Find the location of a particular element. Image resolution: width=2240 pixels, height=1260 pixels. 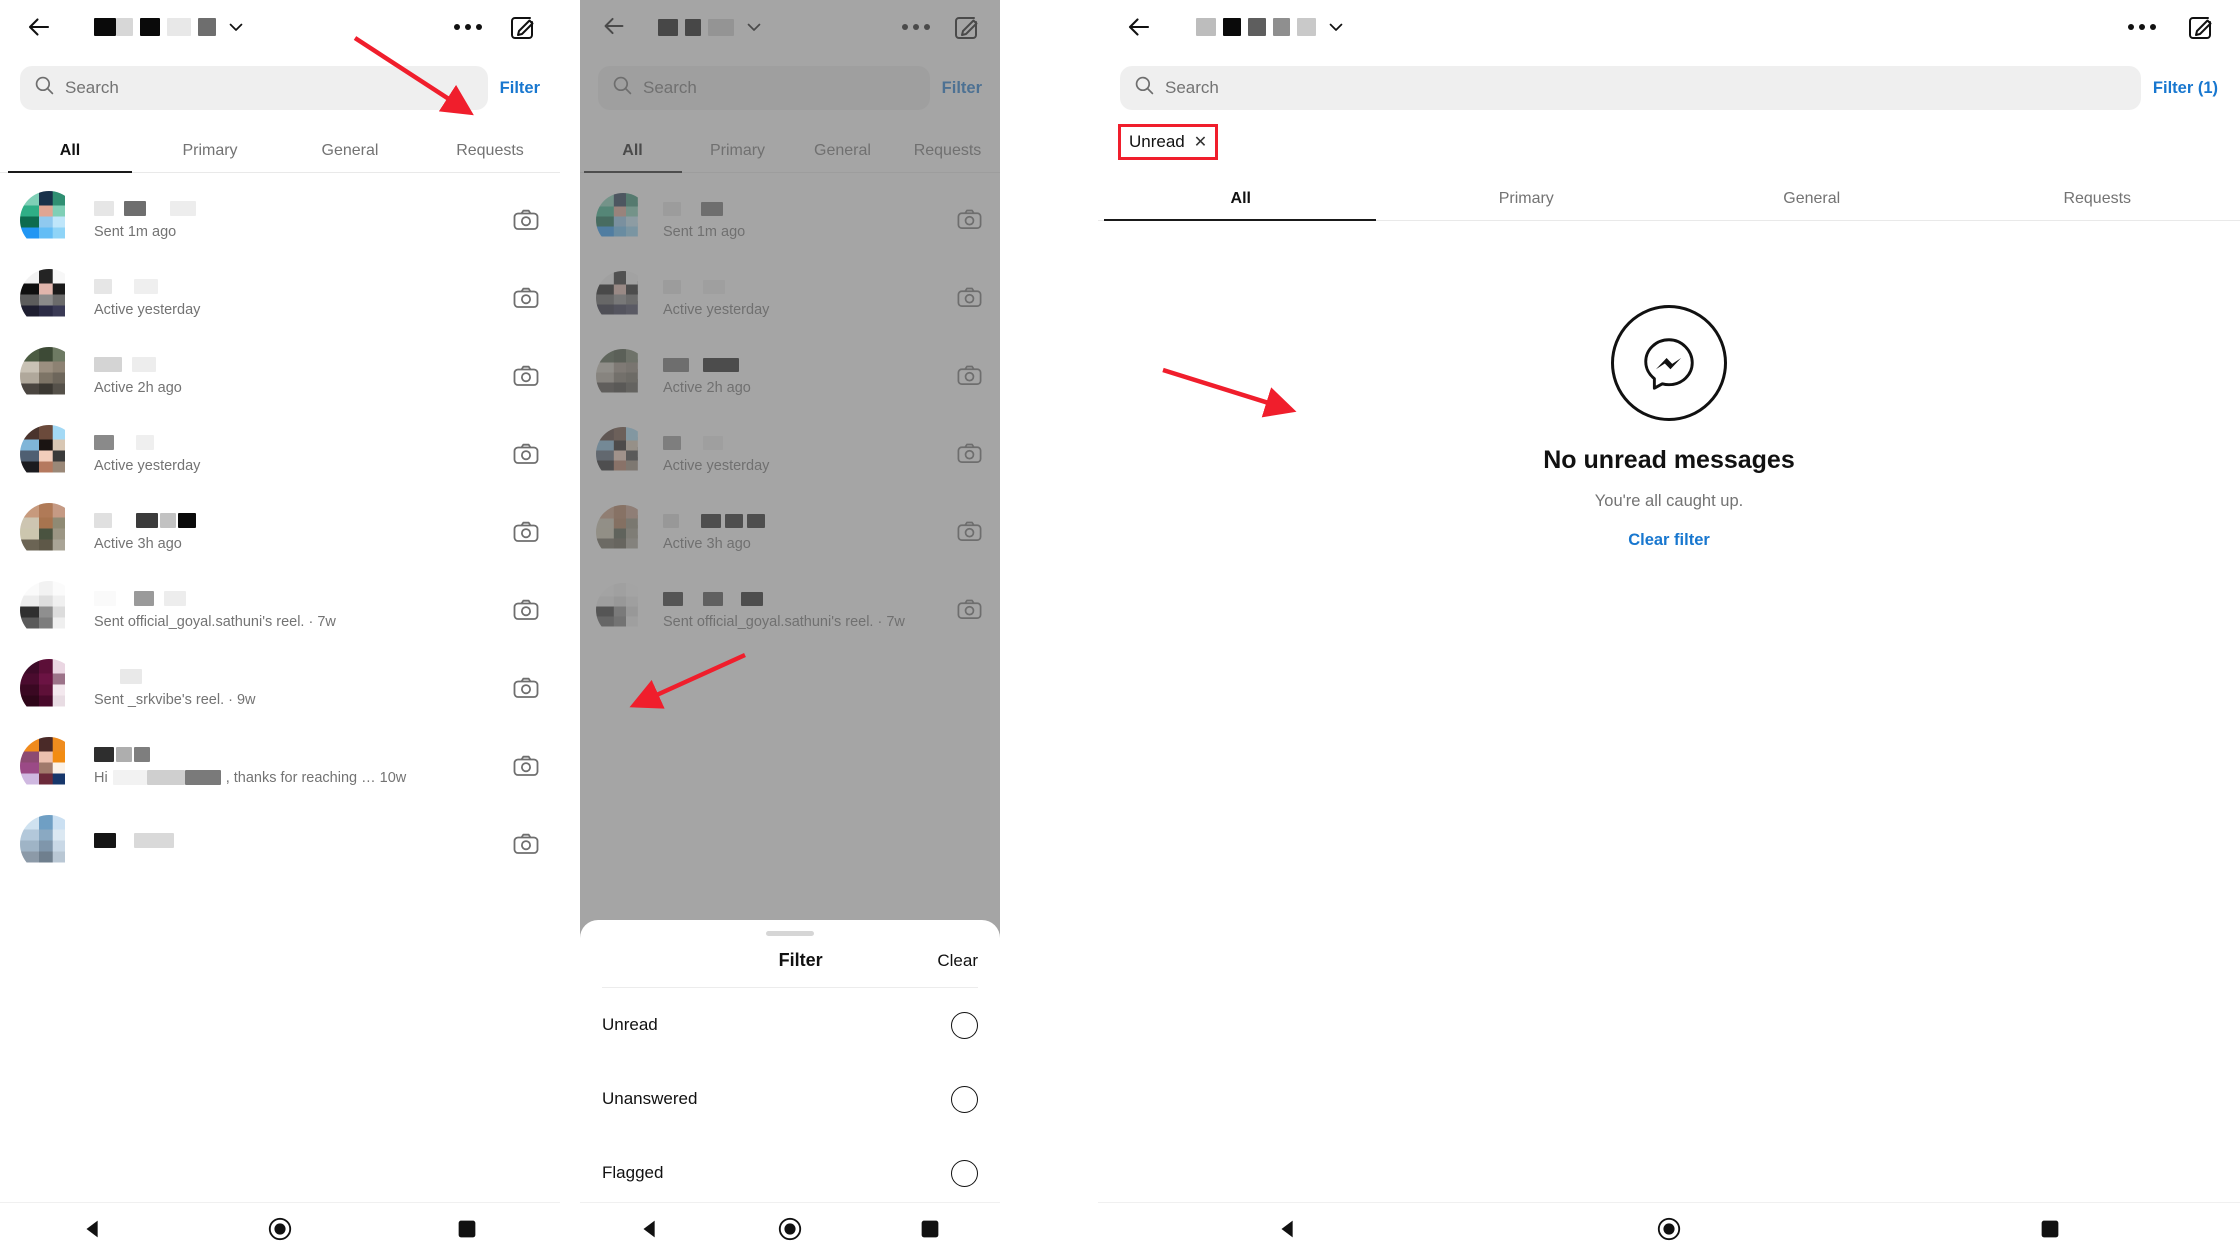

filter-option-unanswered: Unanswered is located at coordinates (790, 1099).